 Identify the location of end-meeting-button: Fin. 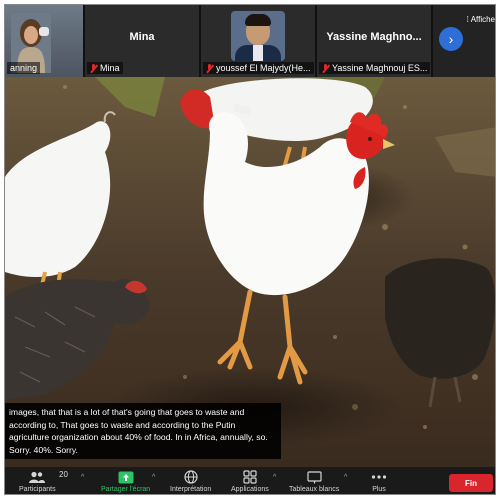
(471, 483).